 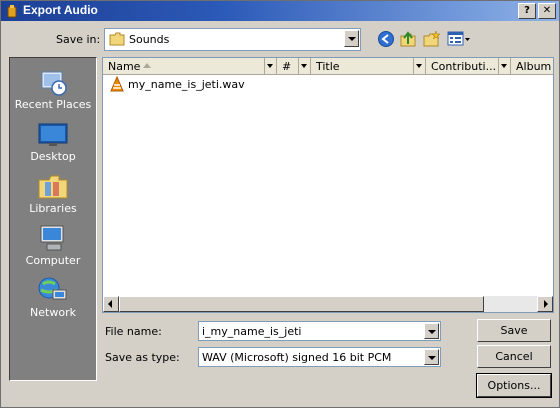 I want to click on network-icon, so click(x=52, y=288).